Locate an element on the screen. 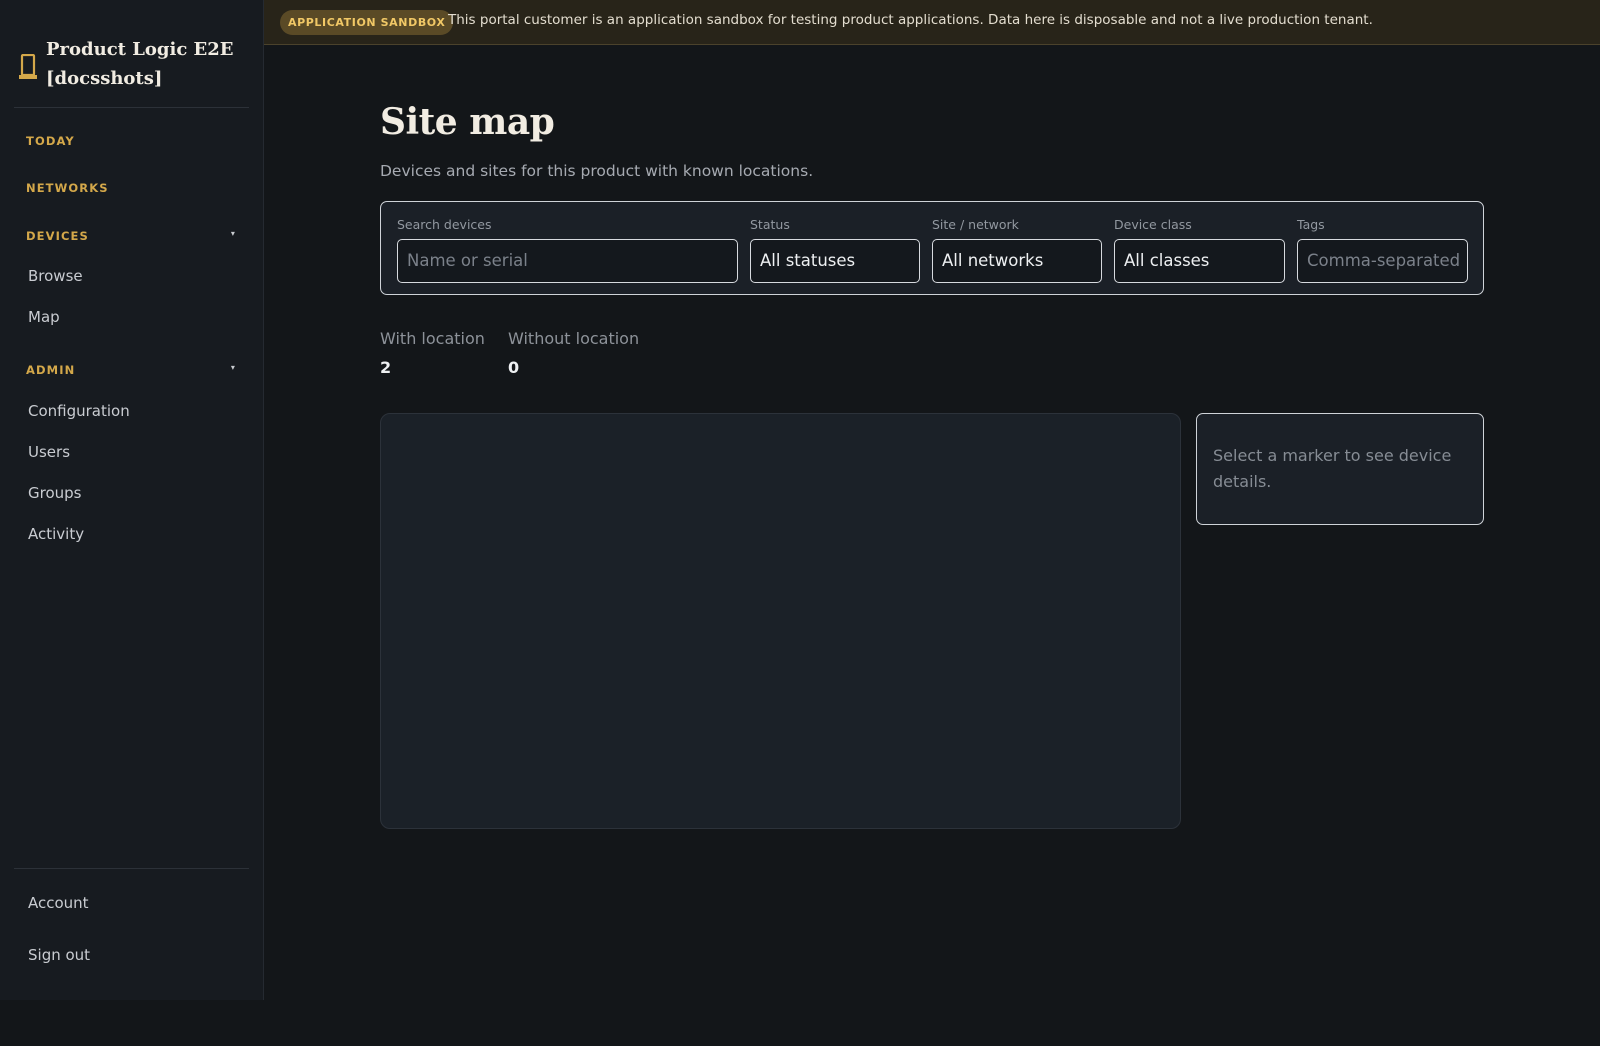 Image resolution: width=1600 pixels, height=1046 pixels. sidebar-item-configuration: Configuration is located at coordinates (128, 411).